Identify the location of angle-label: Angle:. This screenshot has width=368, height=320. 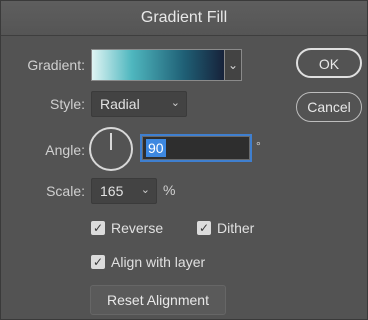
(65, 150).